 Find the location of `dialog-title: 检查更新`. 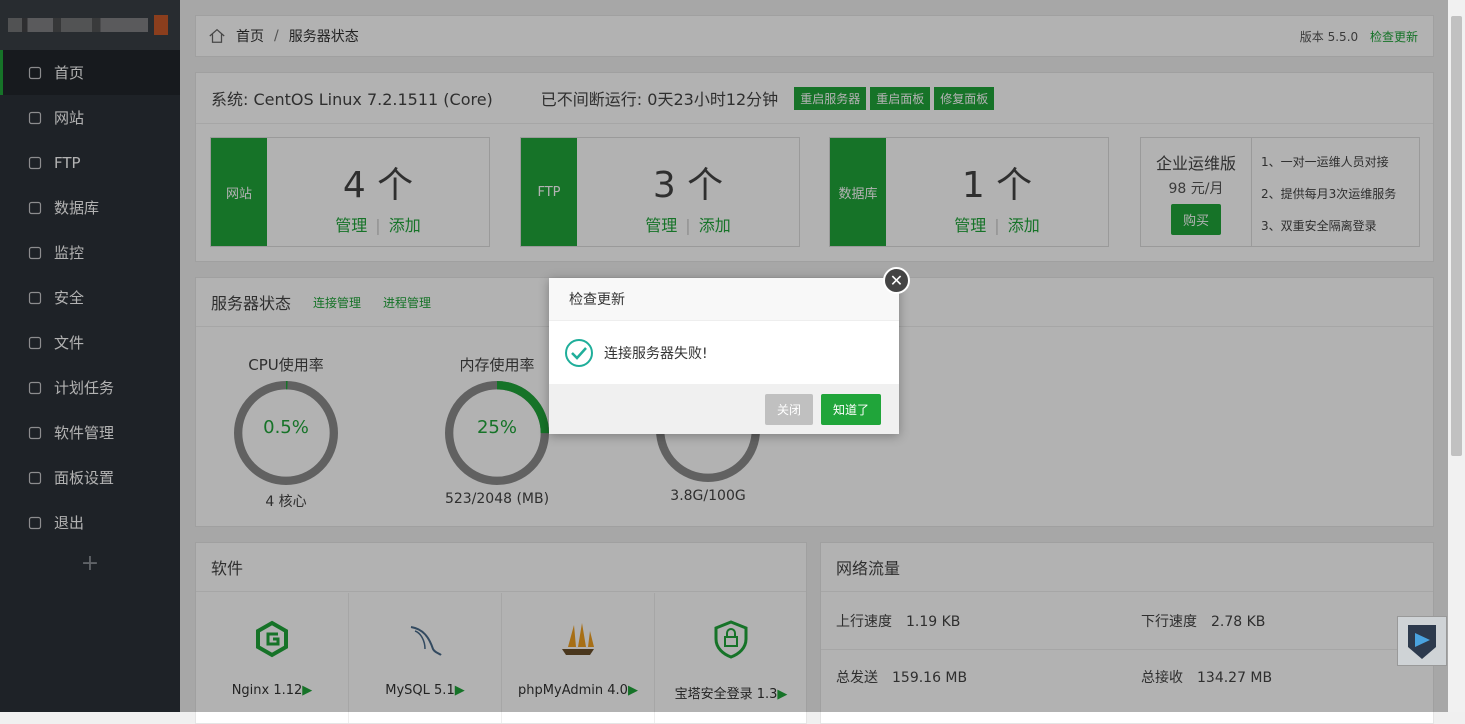

dialog-title: 检查更新 is located at coordinates (724, 299).